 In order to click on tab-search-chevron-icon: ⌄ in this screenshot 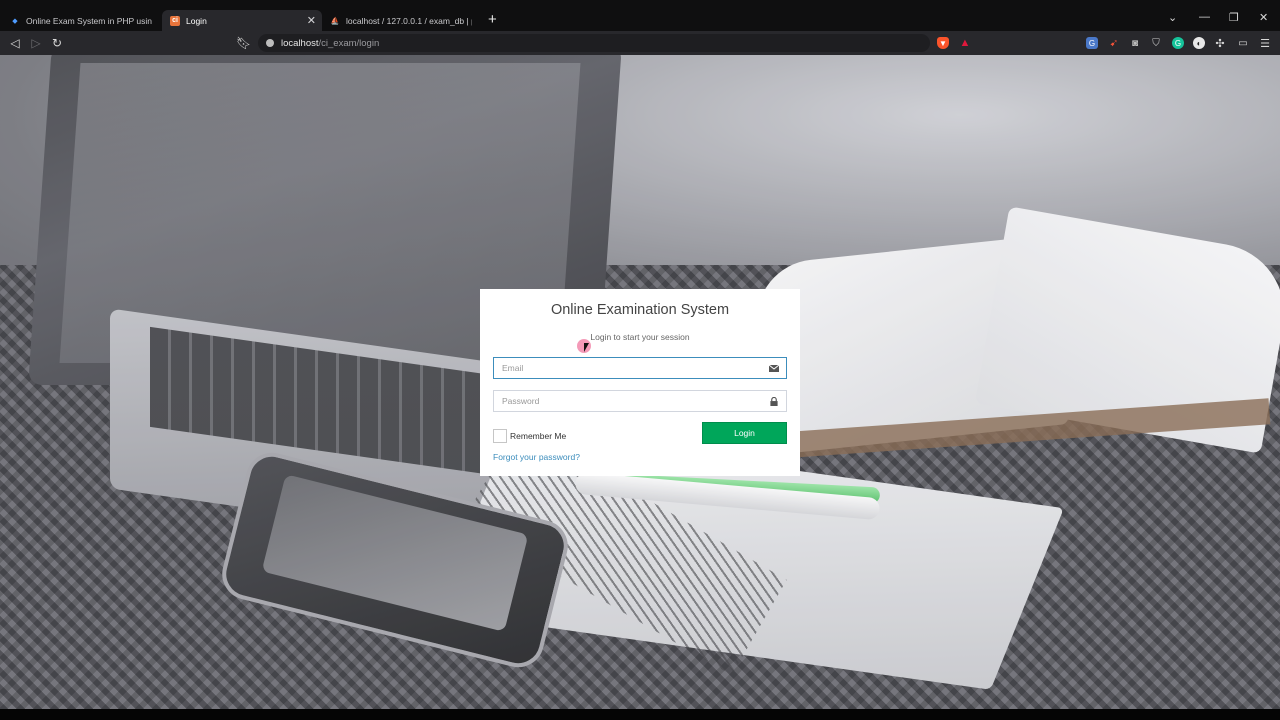, I will do `click(1172, 17)`.